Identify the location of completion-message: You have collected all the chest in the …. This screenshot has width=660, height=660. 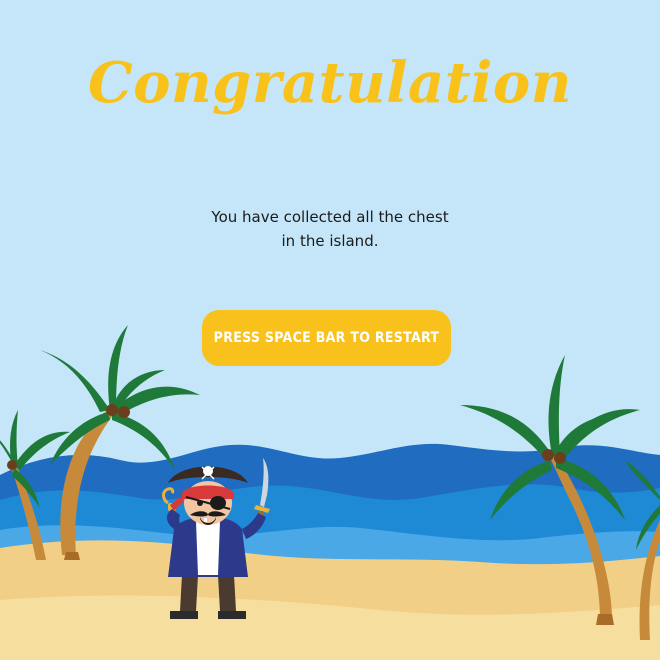
(330, 229).